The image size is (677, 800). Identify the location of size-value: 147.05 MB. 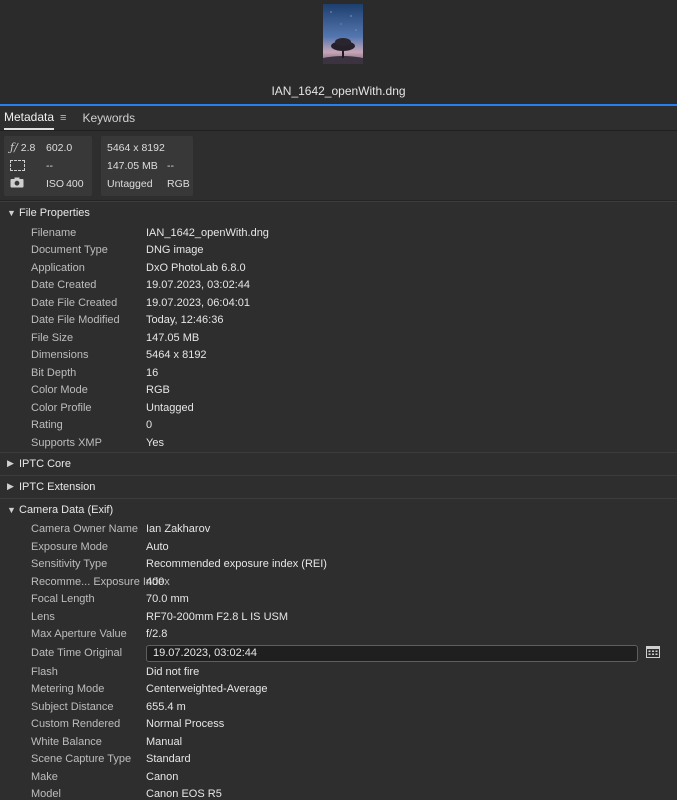
(132, 165).